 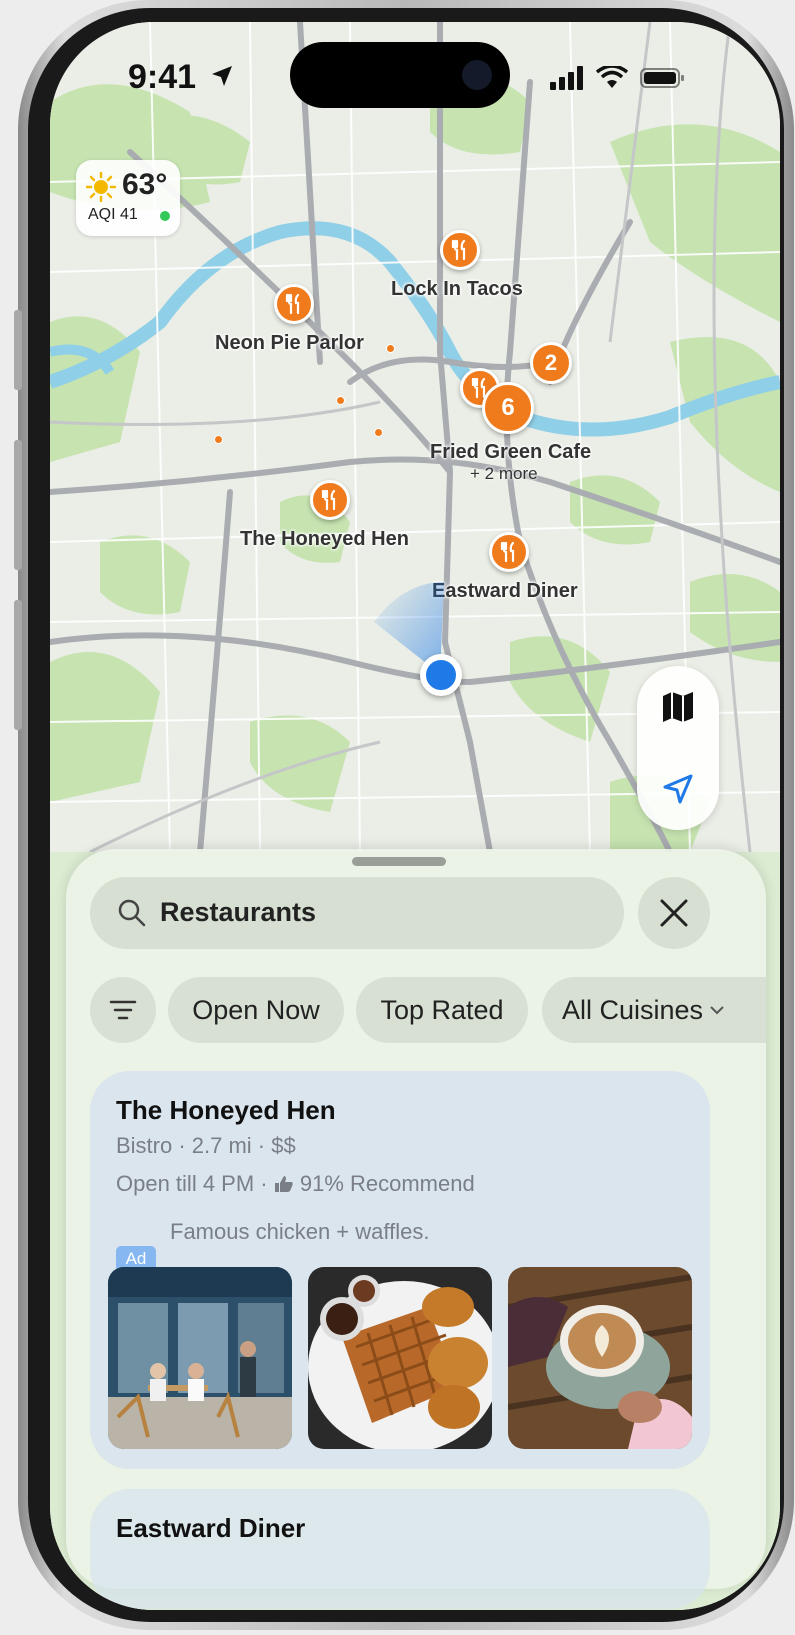 I want to click on dynamic-island, so click(x=400, y=75).